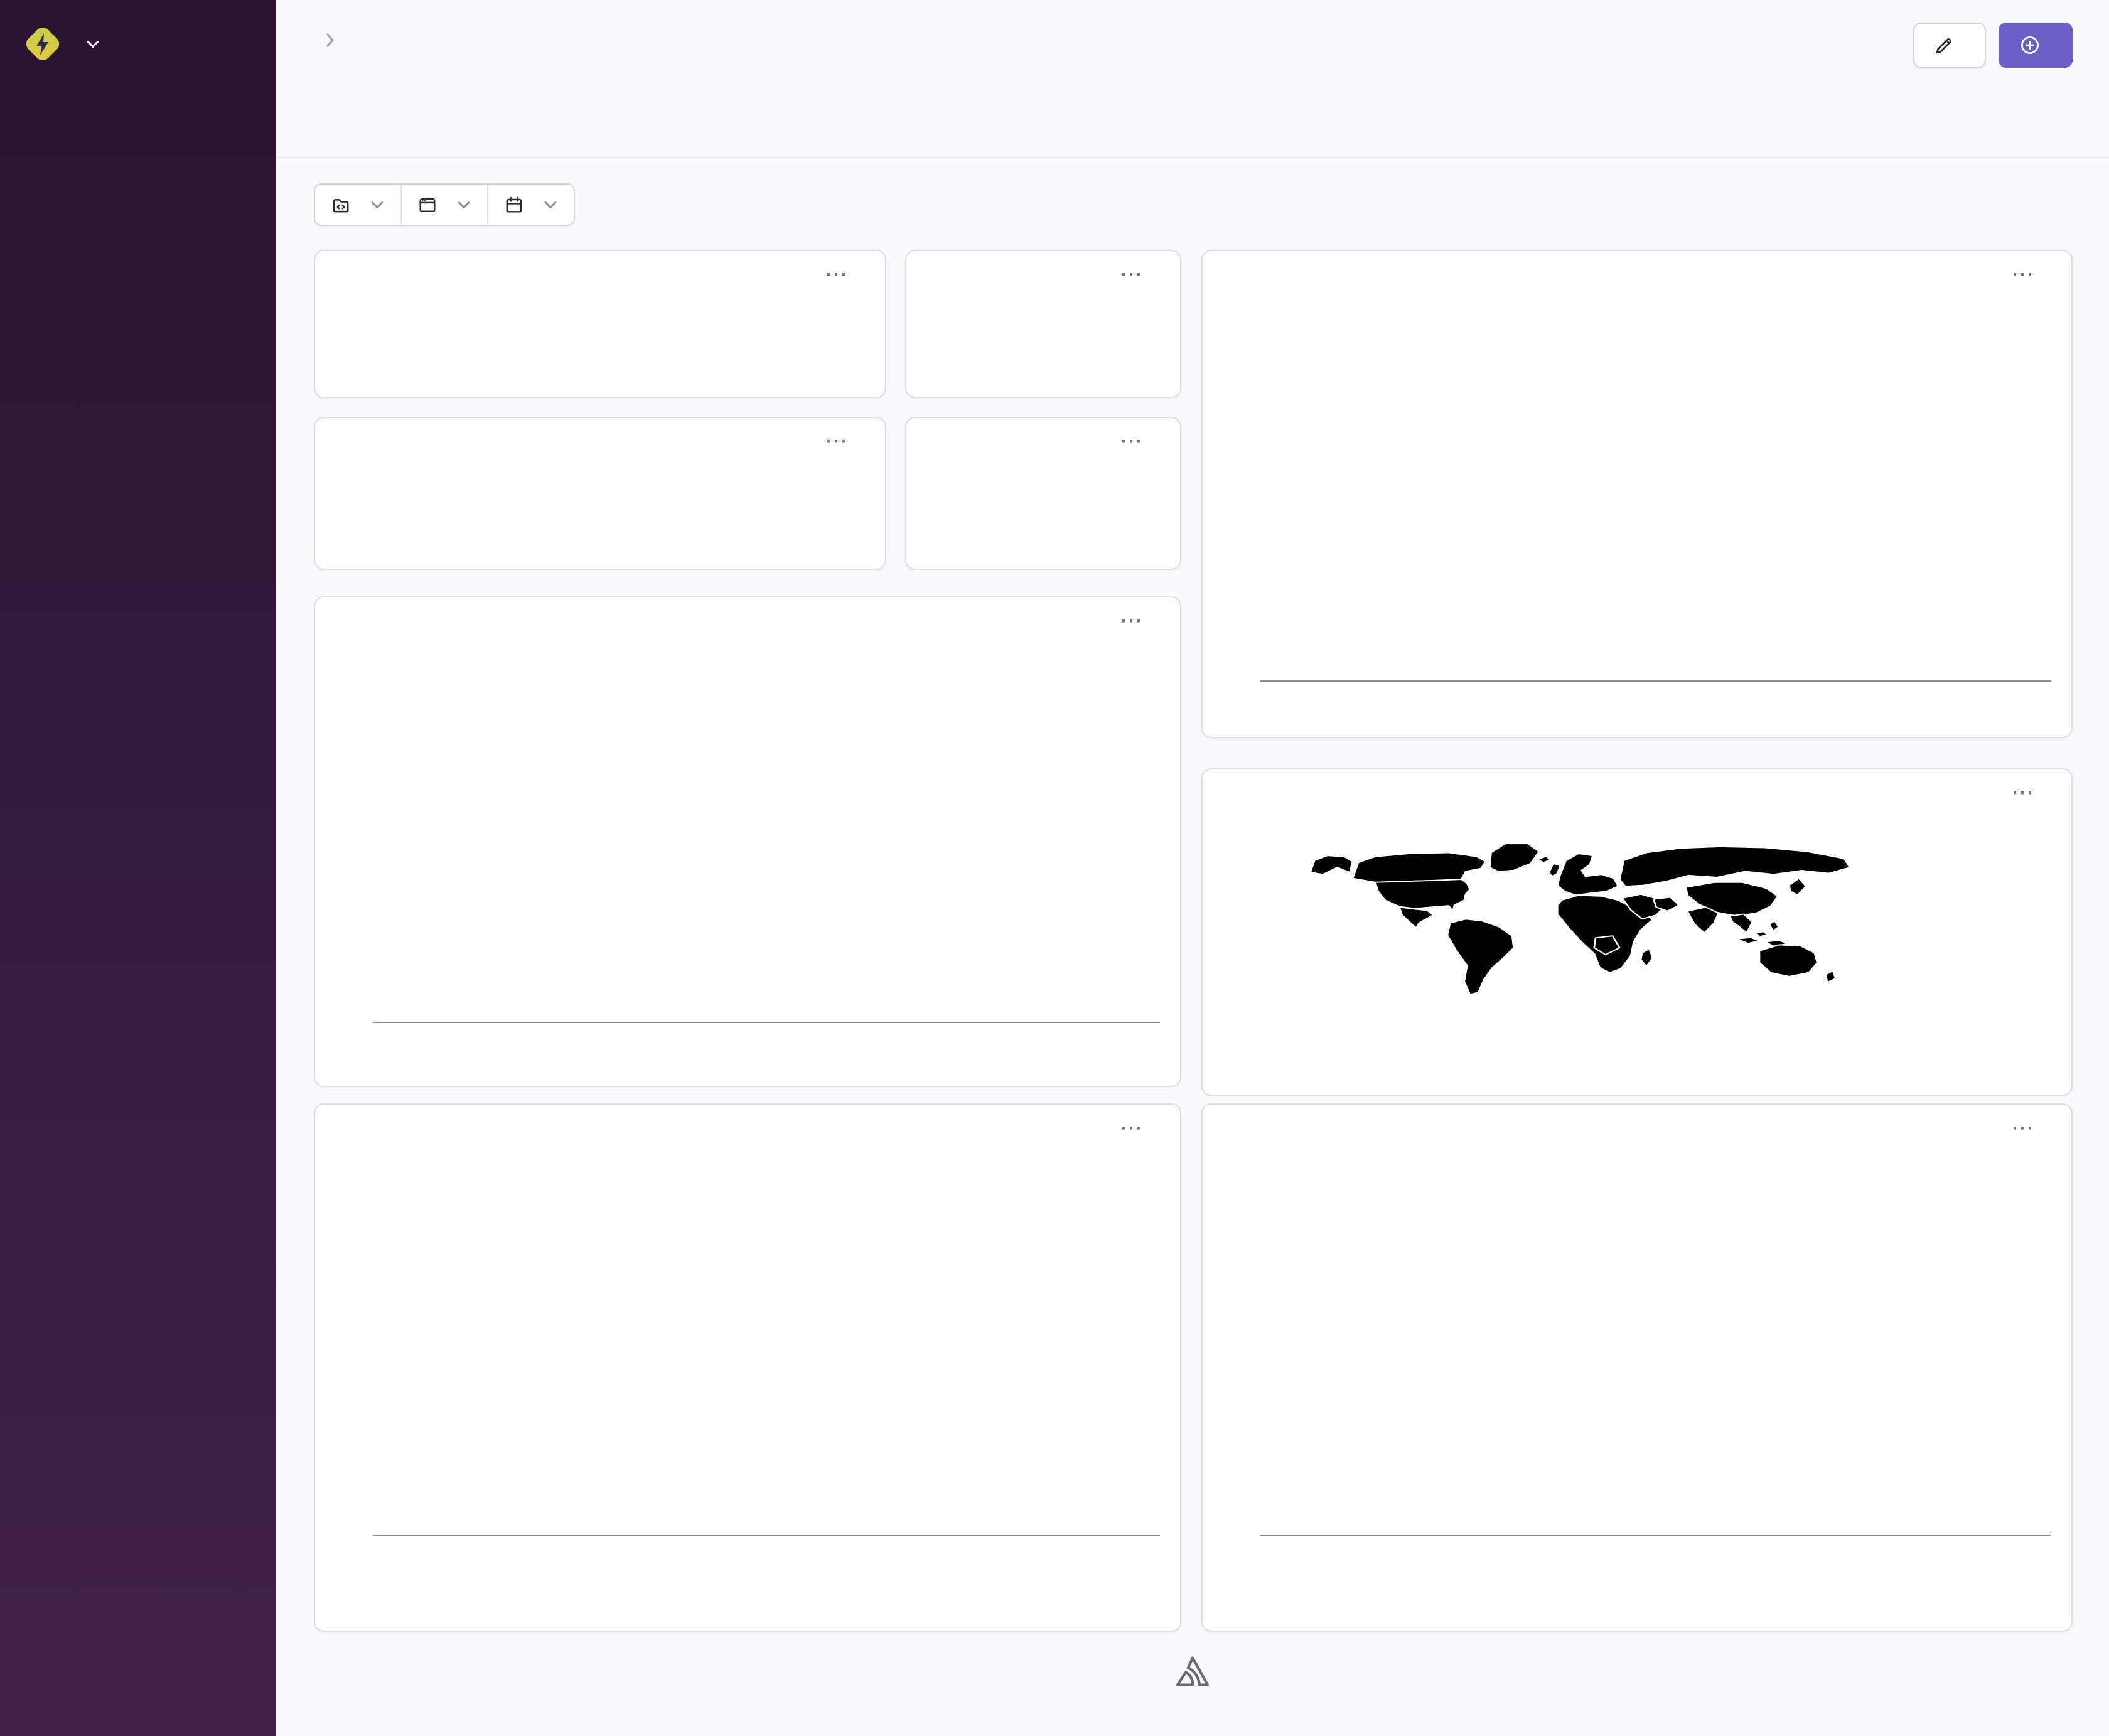 Image resolution: width=2109 pixels, height=1736 pixels. Describe the element at coordinates (600, 324) in the screenshot. I see `widget-active-users: ⋯` at that location.